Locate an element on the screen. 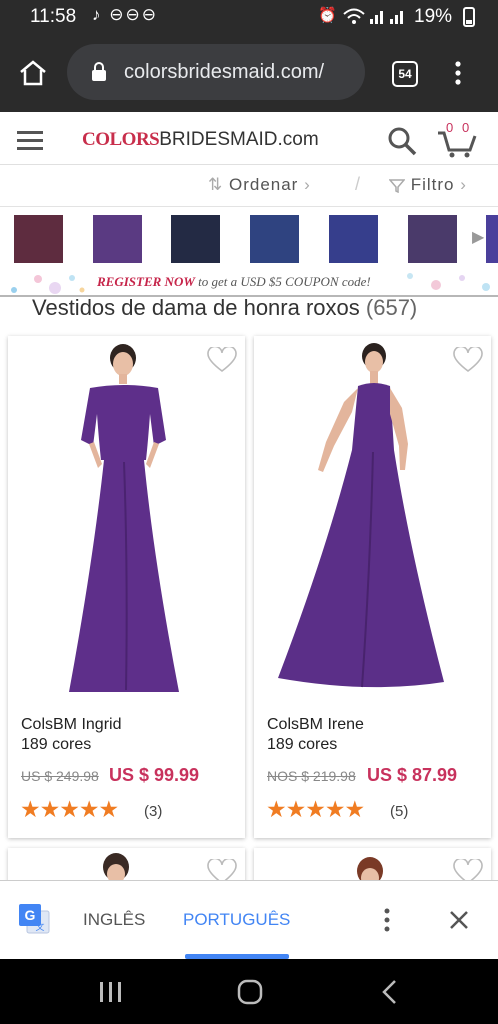 This screenshot has width=498, height=1024. target-language-tab: PORTUGUÊS is located at coordinates (236, 920).